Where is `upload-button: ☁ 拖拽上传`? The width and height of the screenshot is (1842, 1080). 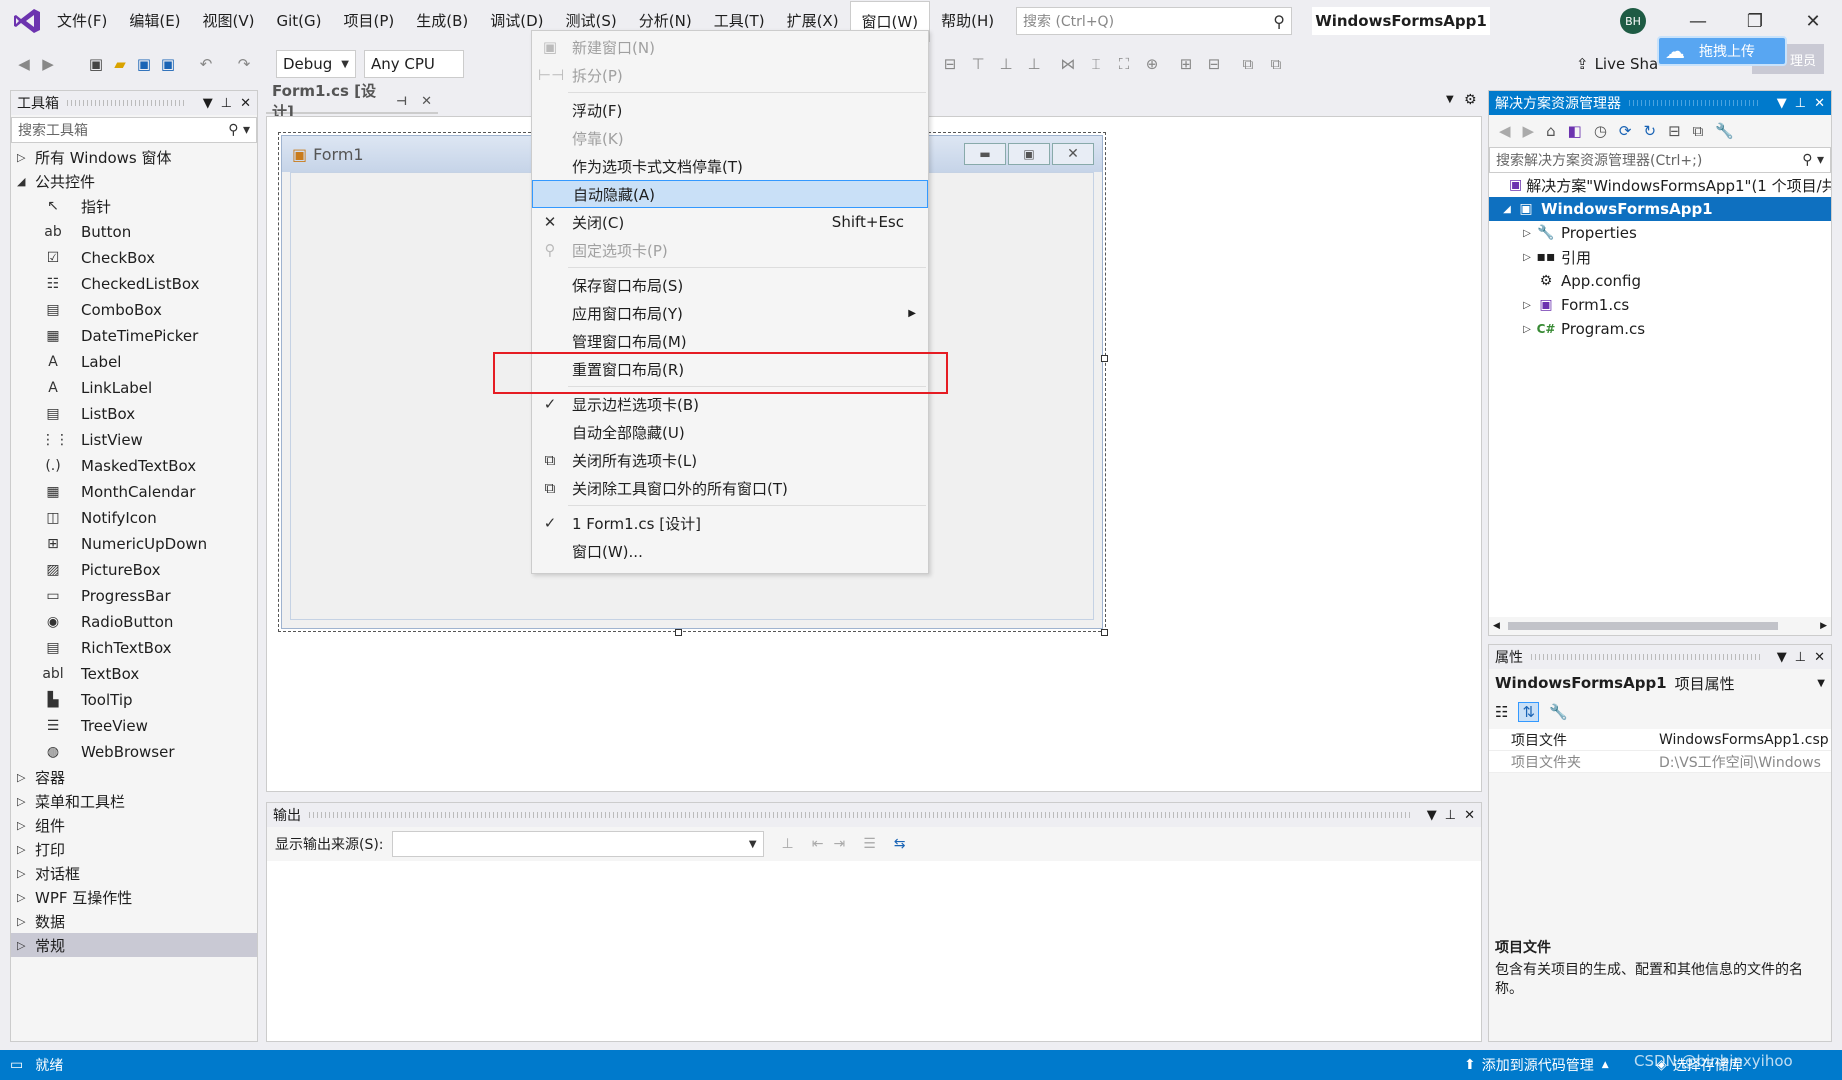
upload-button: ☁ 拖拽上传 is located at coordinates (1722, 51).